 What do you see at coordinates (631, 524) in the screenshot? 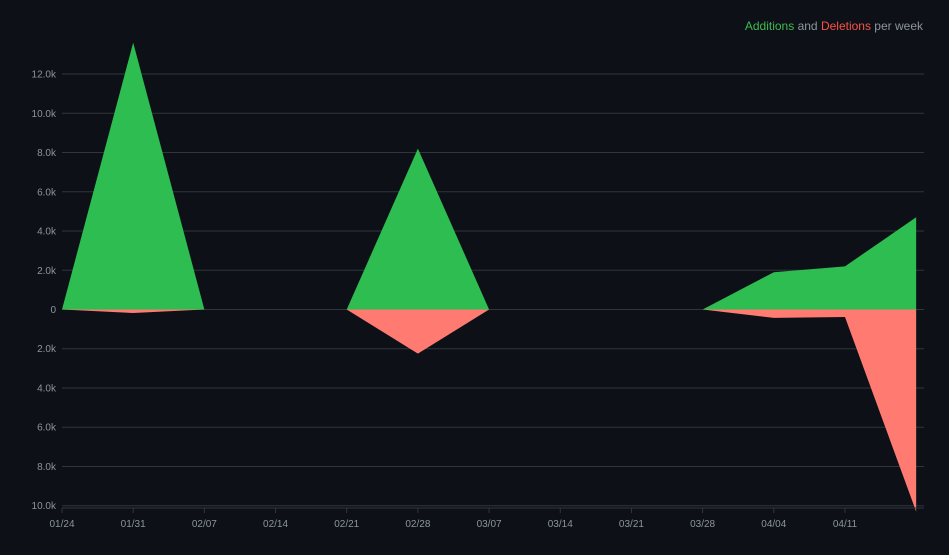
I see `x-tick-label: 03/21` at bounding box center [631, 524].